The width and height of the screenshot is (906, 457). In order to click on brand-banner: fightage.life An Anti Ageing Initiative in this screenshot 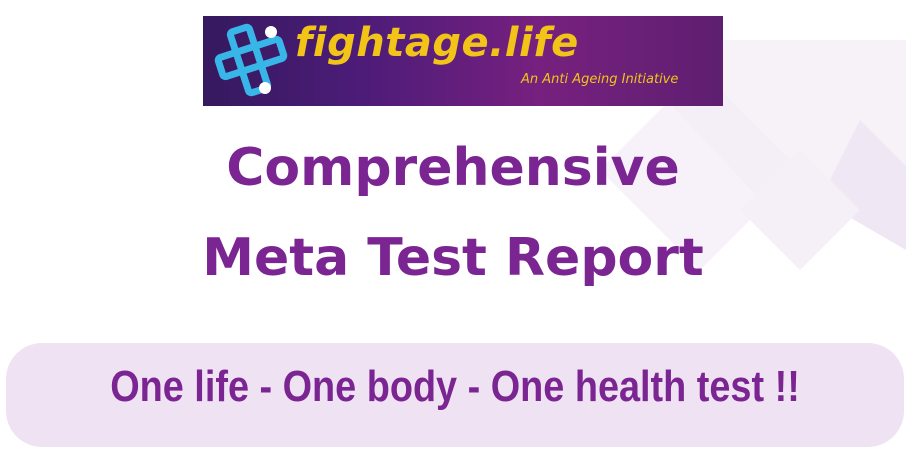, I will do `click(463, 61)`.